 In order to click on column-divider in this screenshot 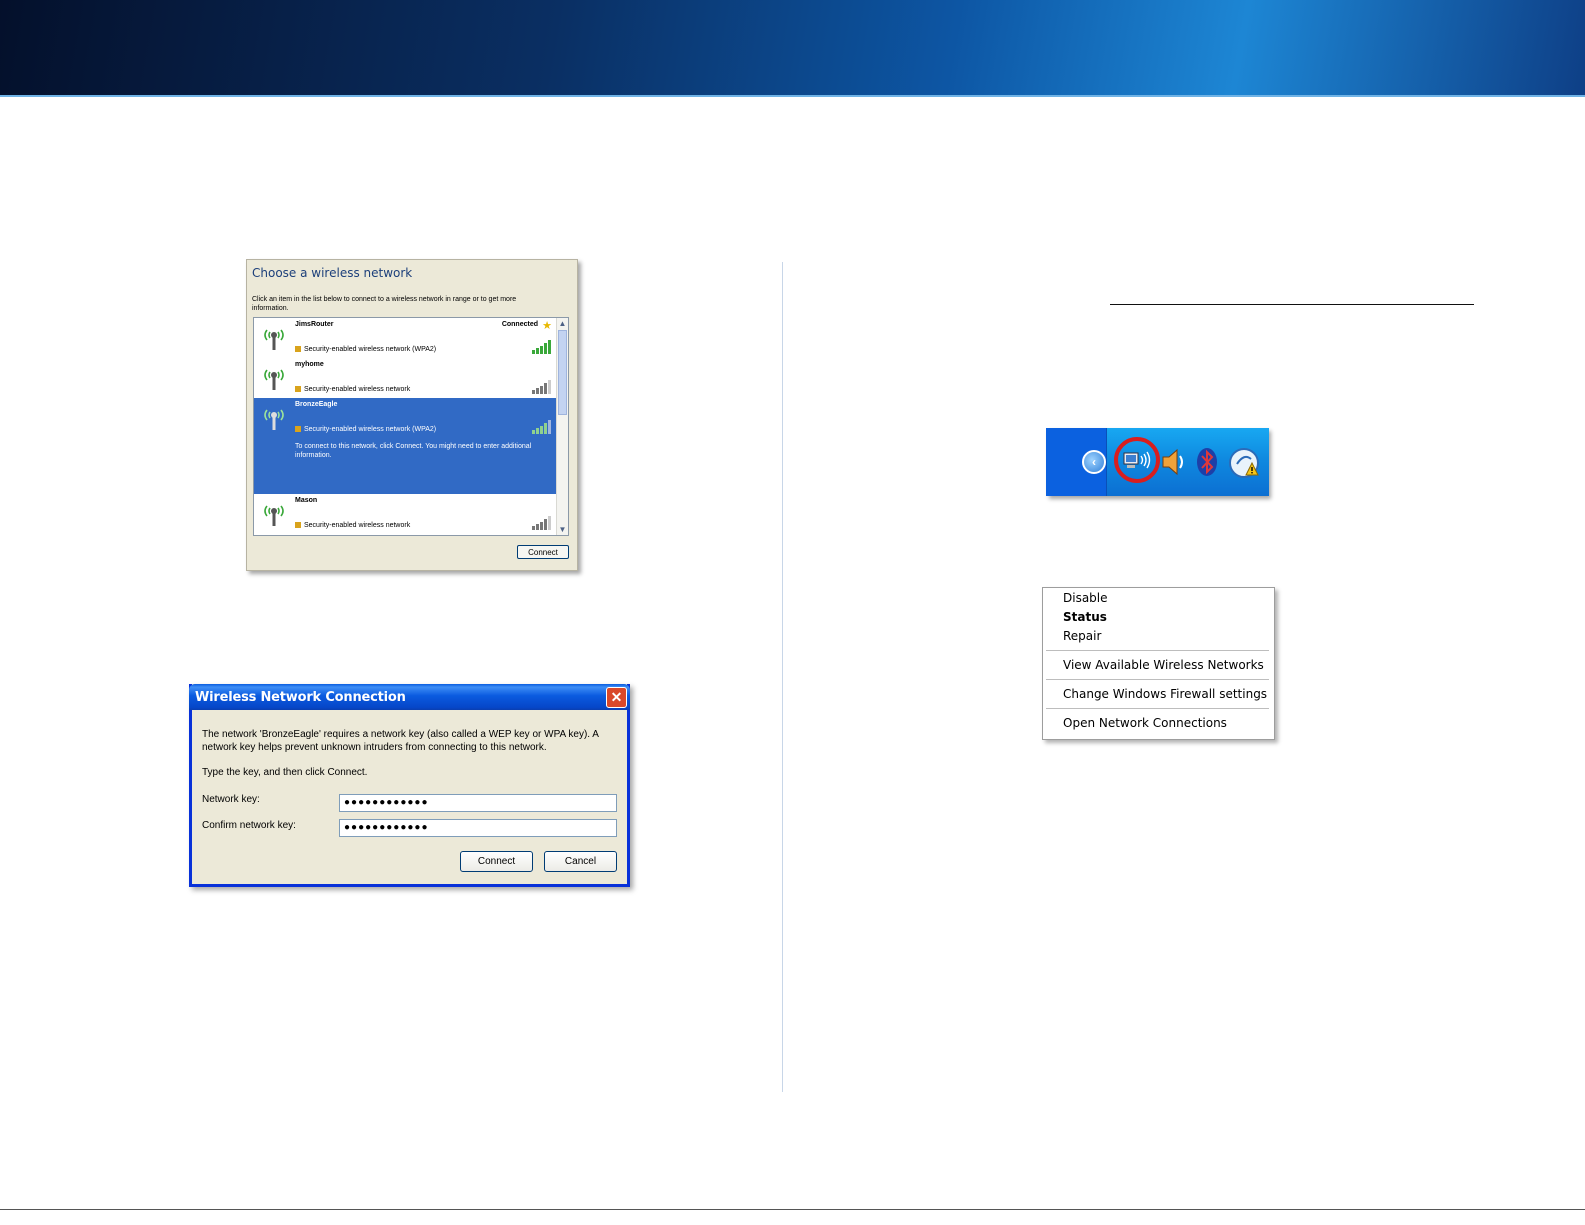, I will do `click(782, 677)`.